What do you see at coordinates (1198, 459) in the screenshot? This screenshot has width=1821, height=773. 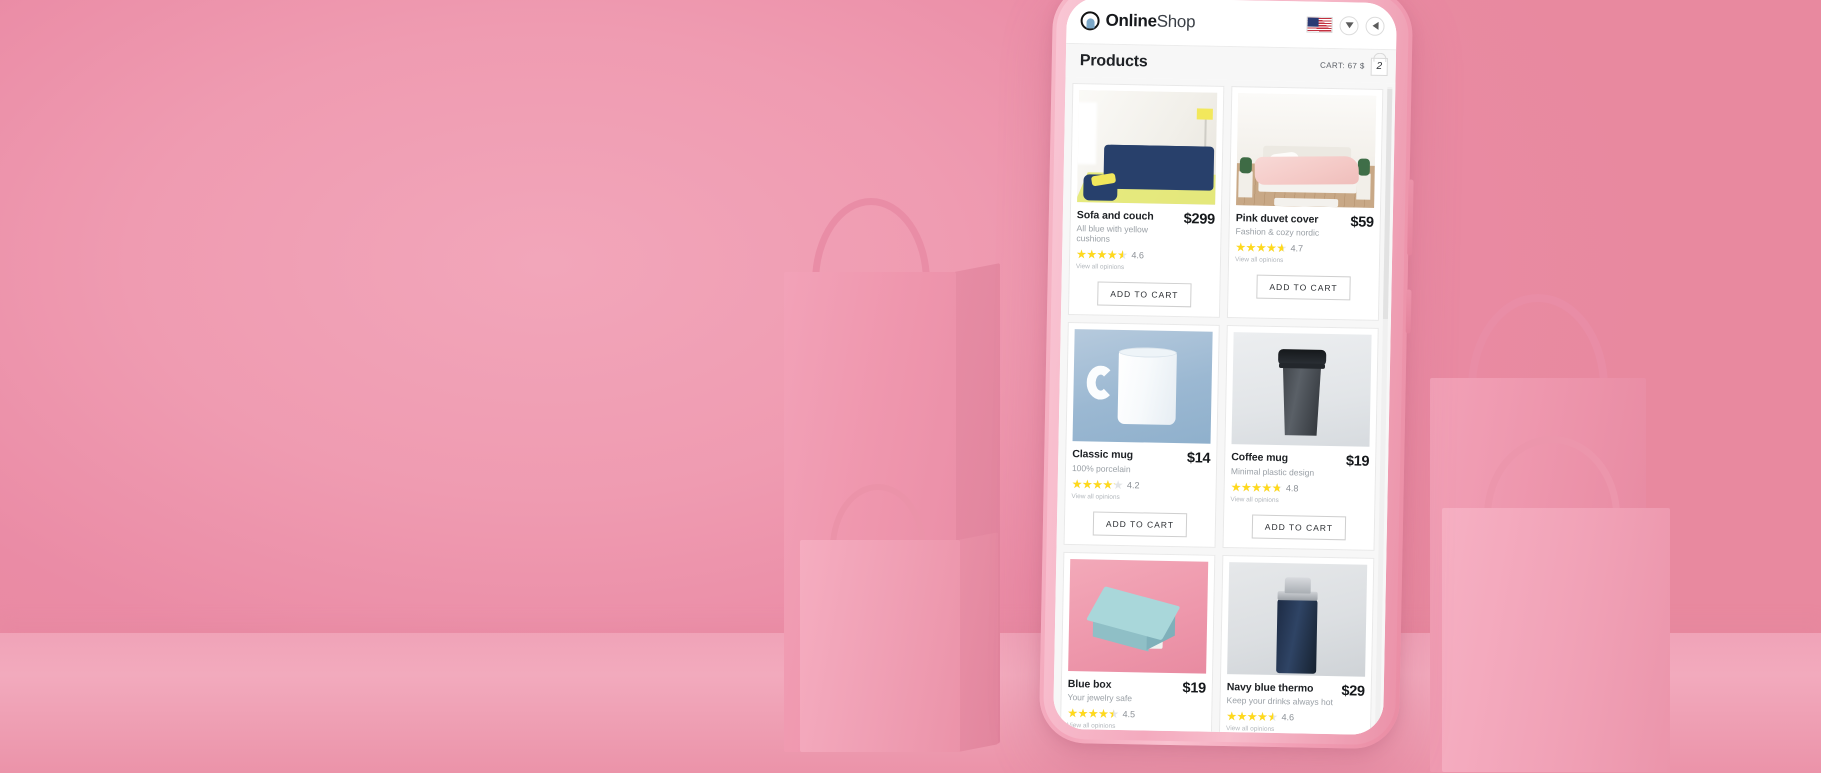 I see `product-price: $14` at bounding box center [1198, 459].